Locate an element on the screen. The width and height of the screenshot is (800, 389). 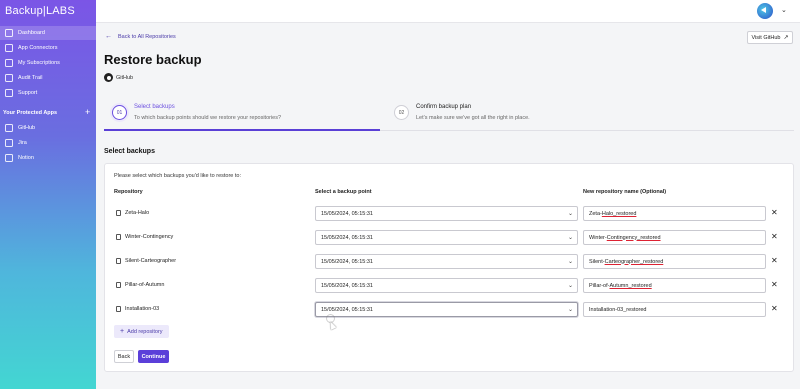
notion-icon is located at coordinates (9, 158).